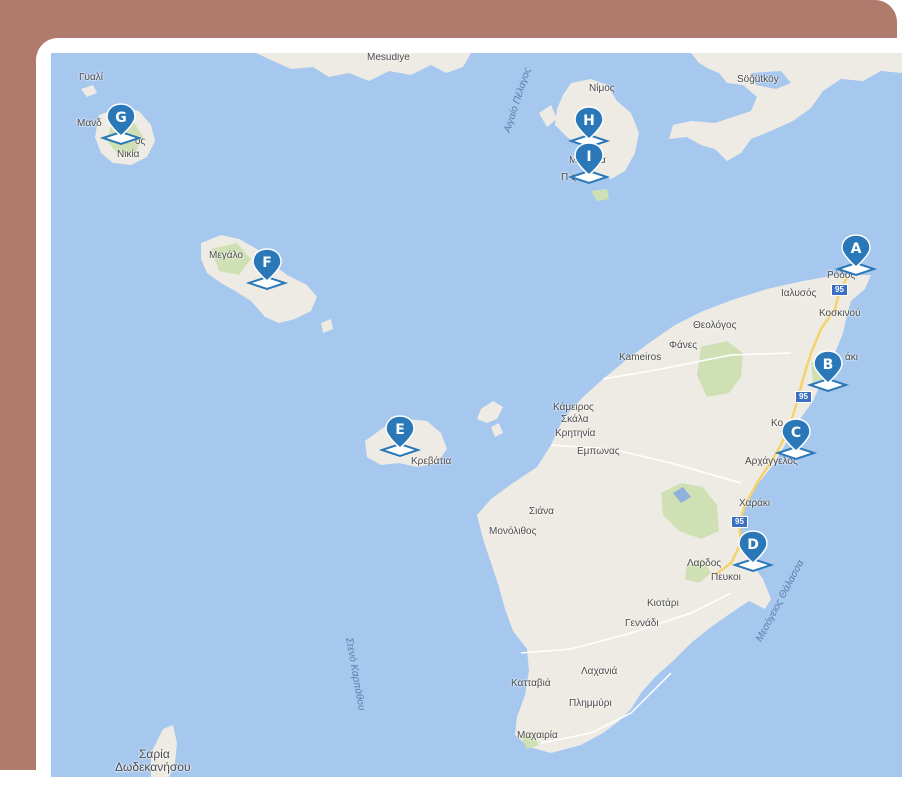  Describe the element at coordinates (153, 767) in the screenshot. I see `place-saria-2: Δωδεκανήσου` at that location.